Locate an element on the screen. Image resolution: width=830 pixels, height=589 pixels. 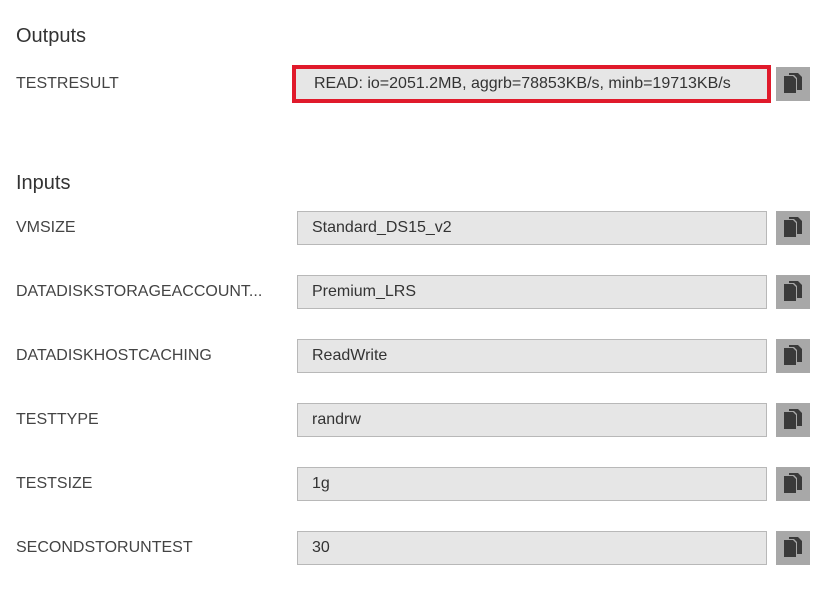
input-row-datadiskhostcaching: DATADISKHOSTCACHING ReadWrite is located at coordinates (415, 356).